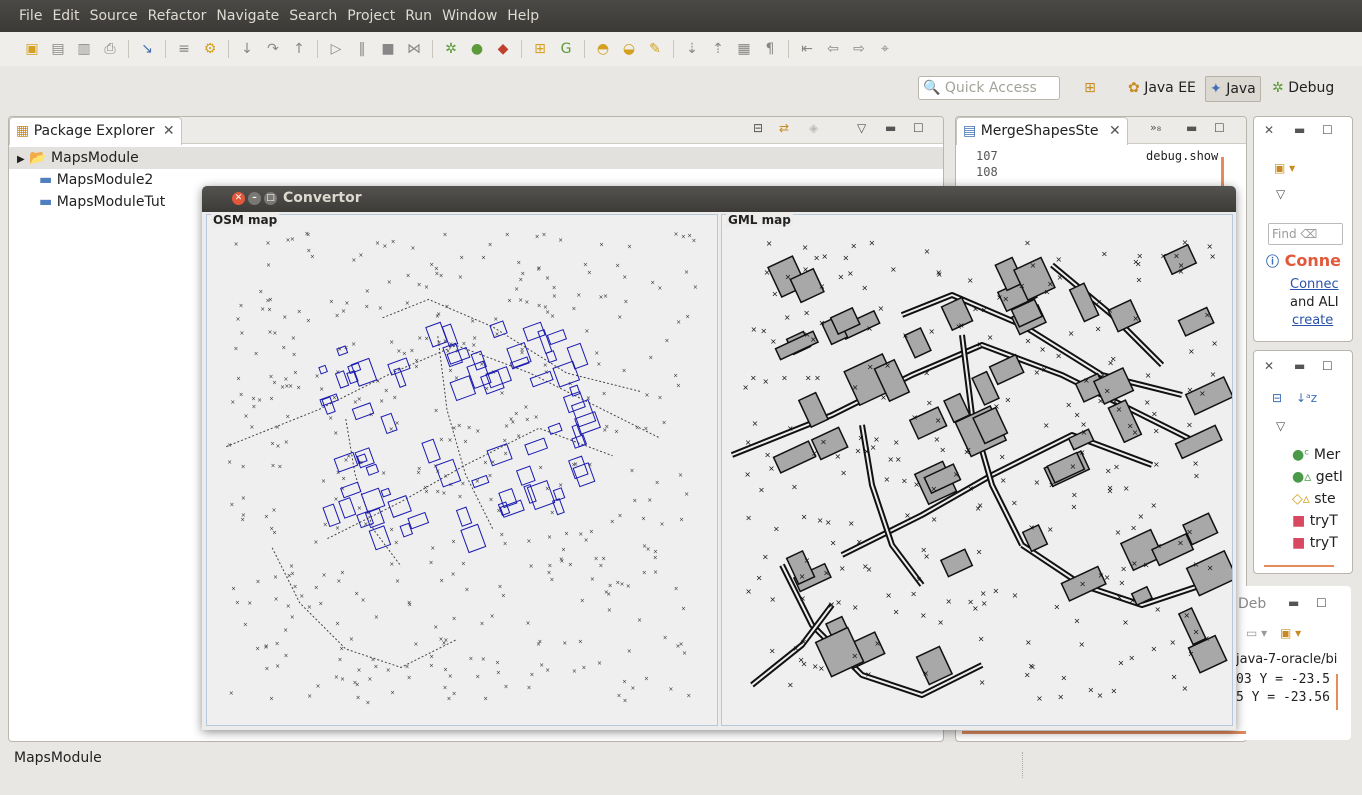 This screenshot has width=1362, height=795. I want to click on tab-editor-file: ▤ MergeShapesSte ✕, so click(1042, 131).